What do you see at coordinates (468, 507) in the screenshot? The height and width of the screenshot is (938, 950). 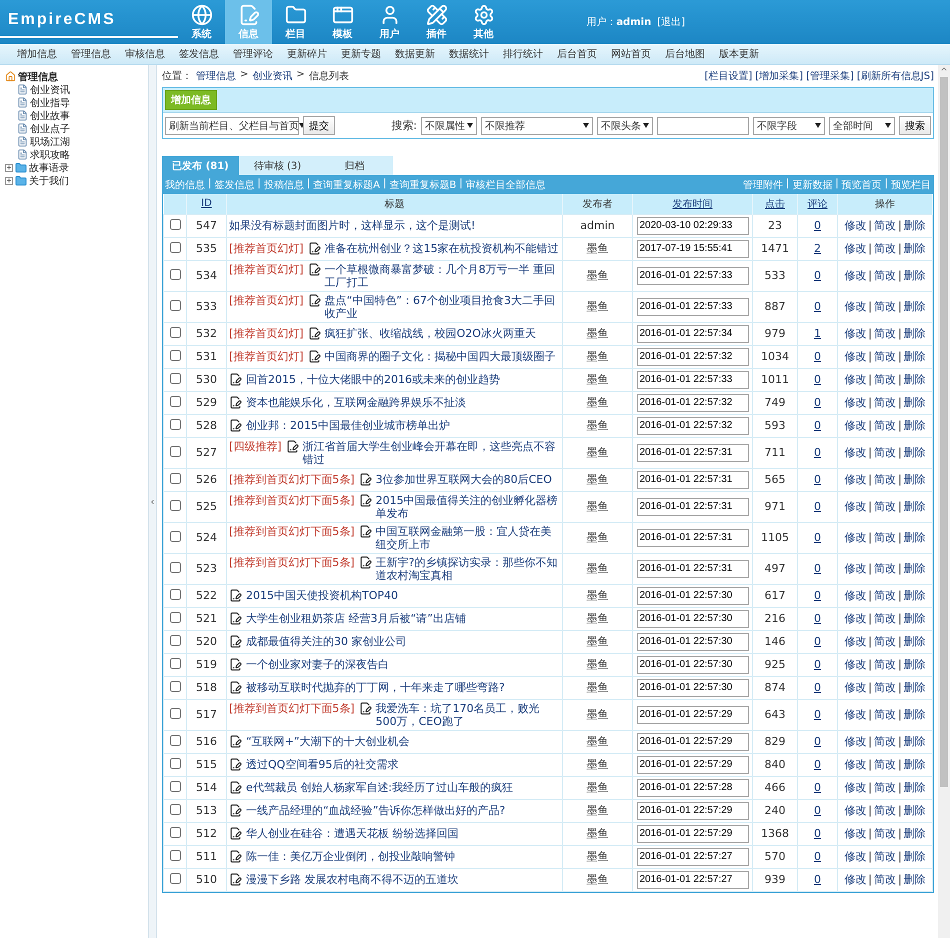 I see `title-link: 2015中国最值得关注的创业孵化器榜单发布` at bounding box center [468, 507].